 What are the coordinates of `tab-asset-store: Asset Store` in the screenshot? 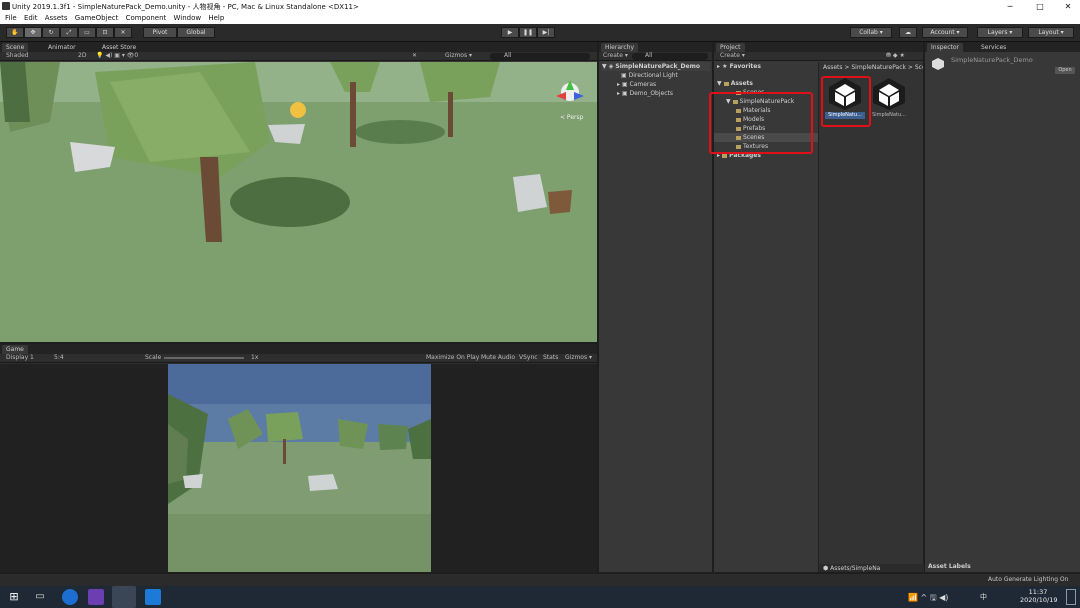 It's located at (119, 47).